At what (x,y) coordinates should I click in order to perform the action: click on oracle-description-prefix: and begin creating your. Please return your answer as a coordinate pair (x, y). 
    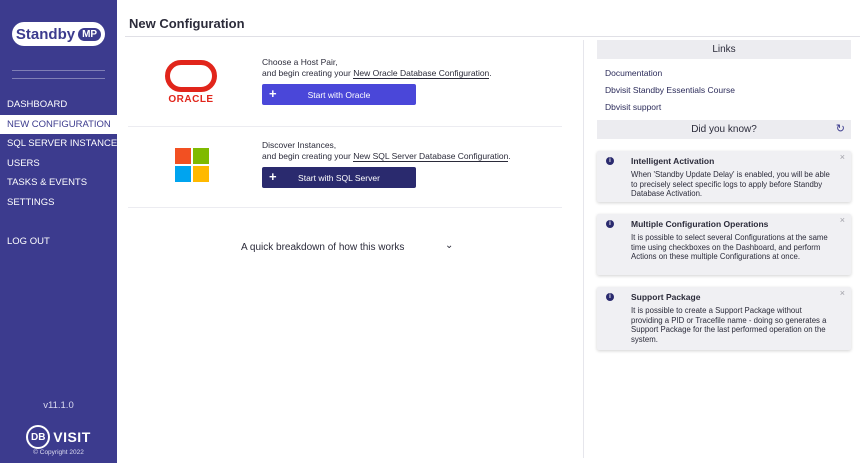
    Looking at the image, I should click on (306, 73).